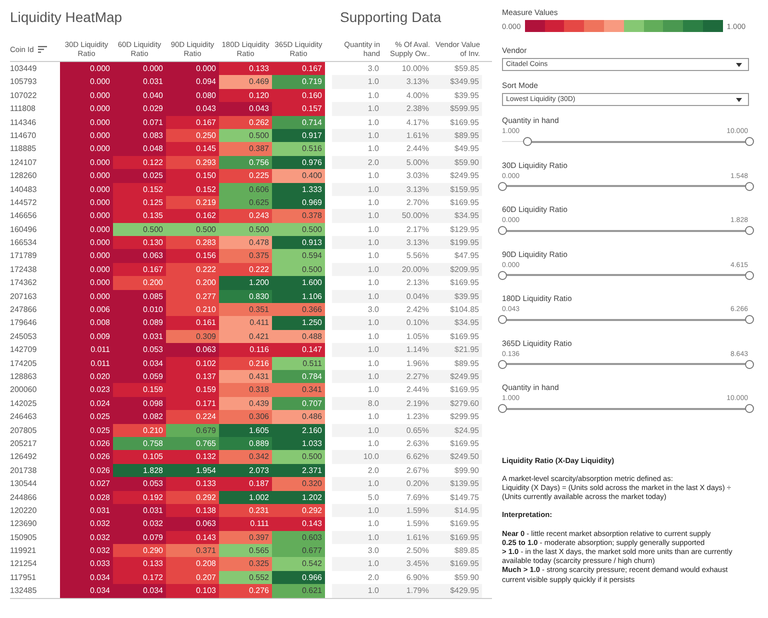 Image resolution: width=768 pixels, height=618 pixels. Describe the element at coordinates (245, 564) in the screenshot. I see `heat-cell: 0.325` at that location.